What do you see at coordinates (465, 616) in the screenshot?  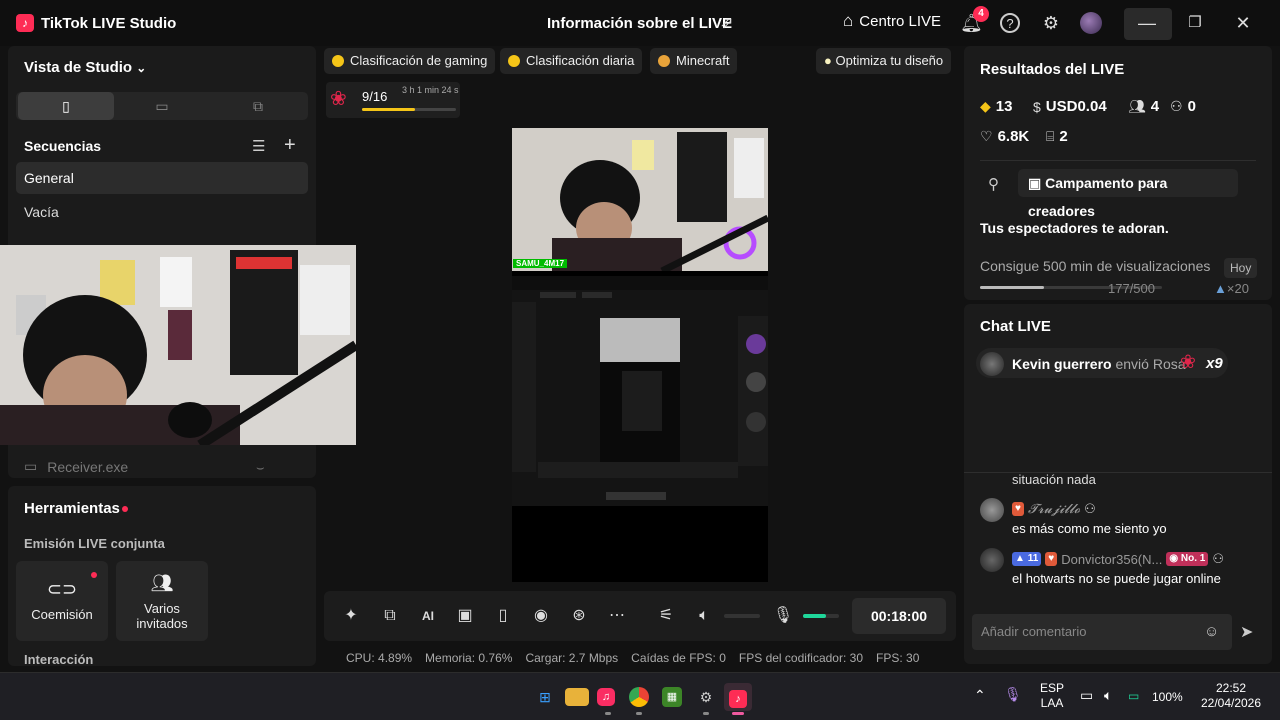 I see `camera-icon: ▣` at bounding box center [465, 616].